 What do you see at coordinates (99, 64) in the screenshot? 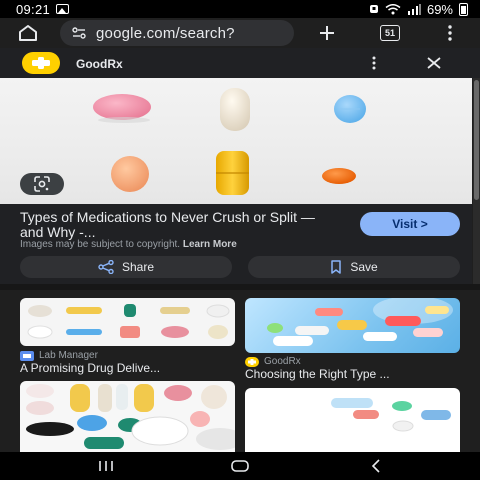
I see `source-name: GoodRx` at bounding box center [99, 64].